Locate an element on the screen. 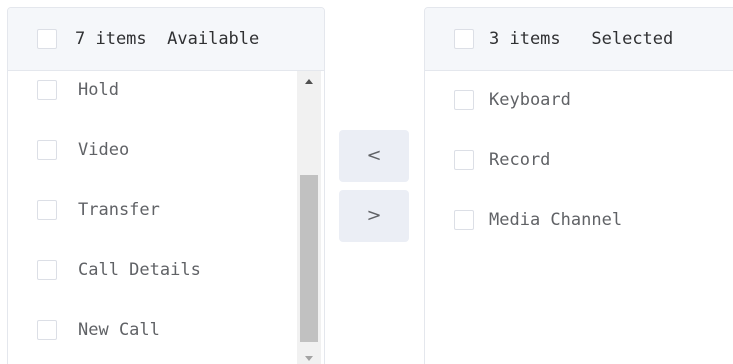 Image resolution: width=733 pixels, height=364 pixels. available-header-text: 7 items Available is located at coordinates (167, 39).